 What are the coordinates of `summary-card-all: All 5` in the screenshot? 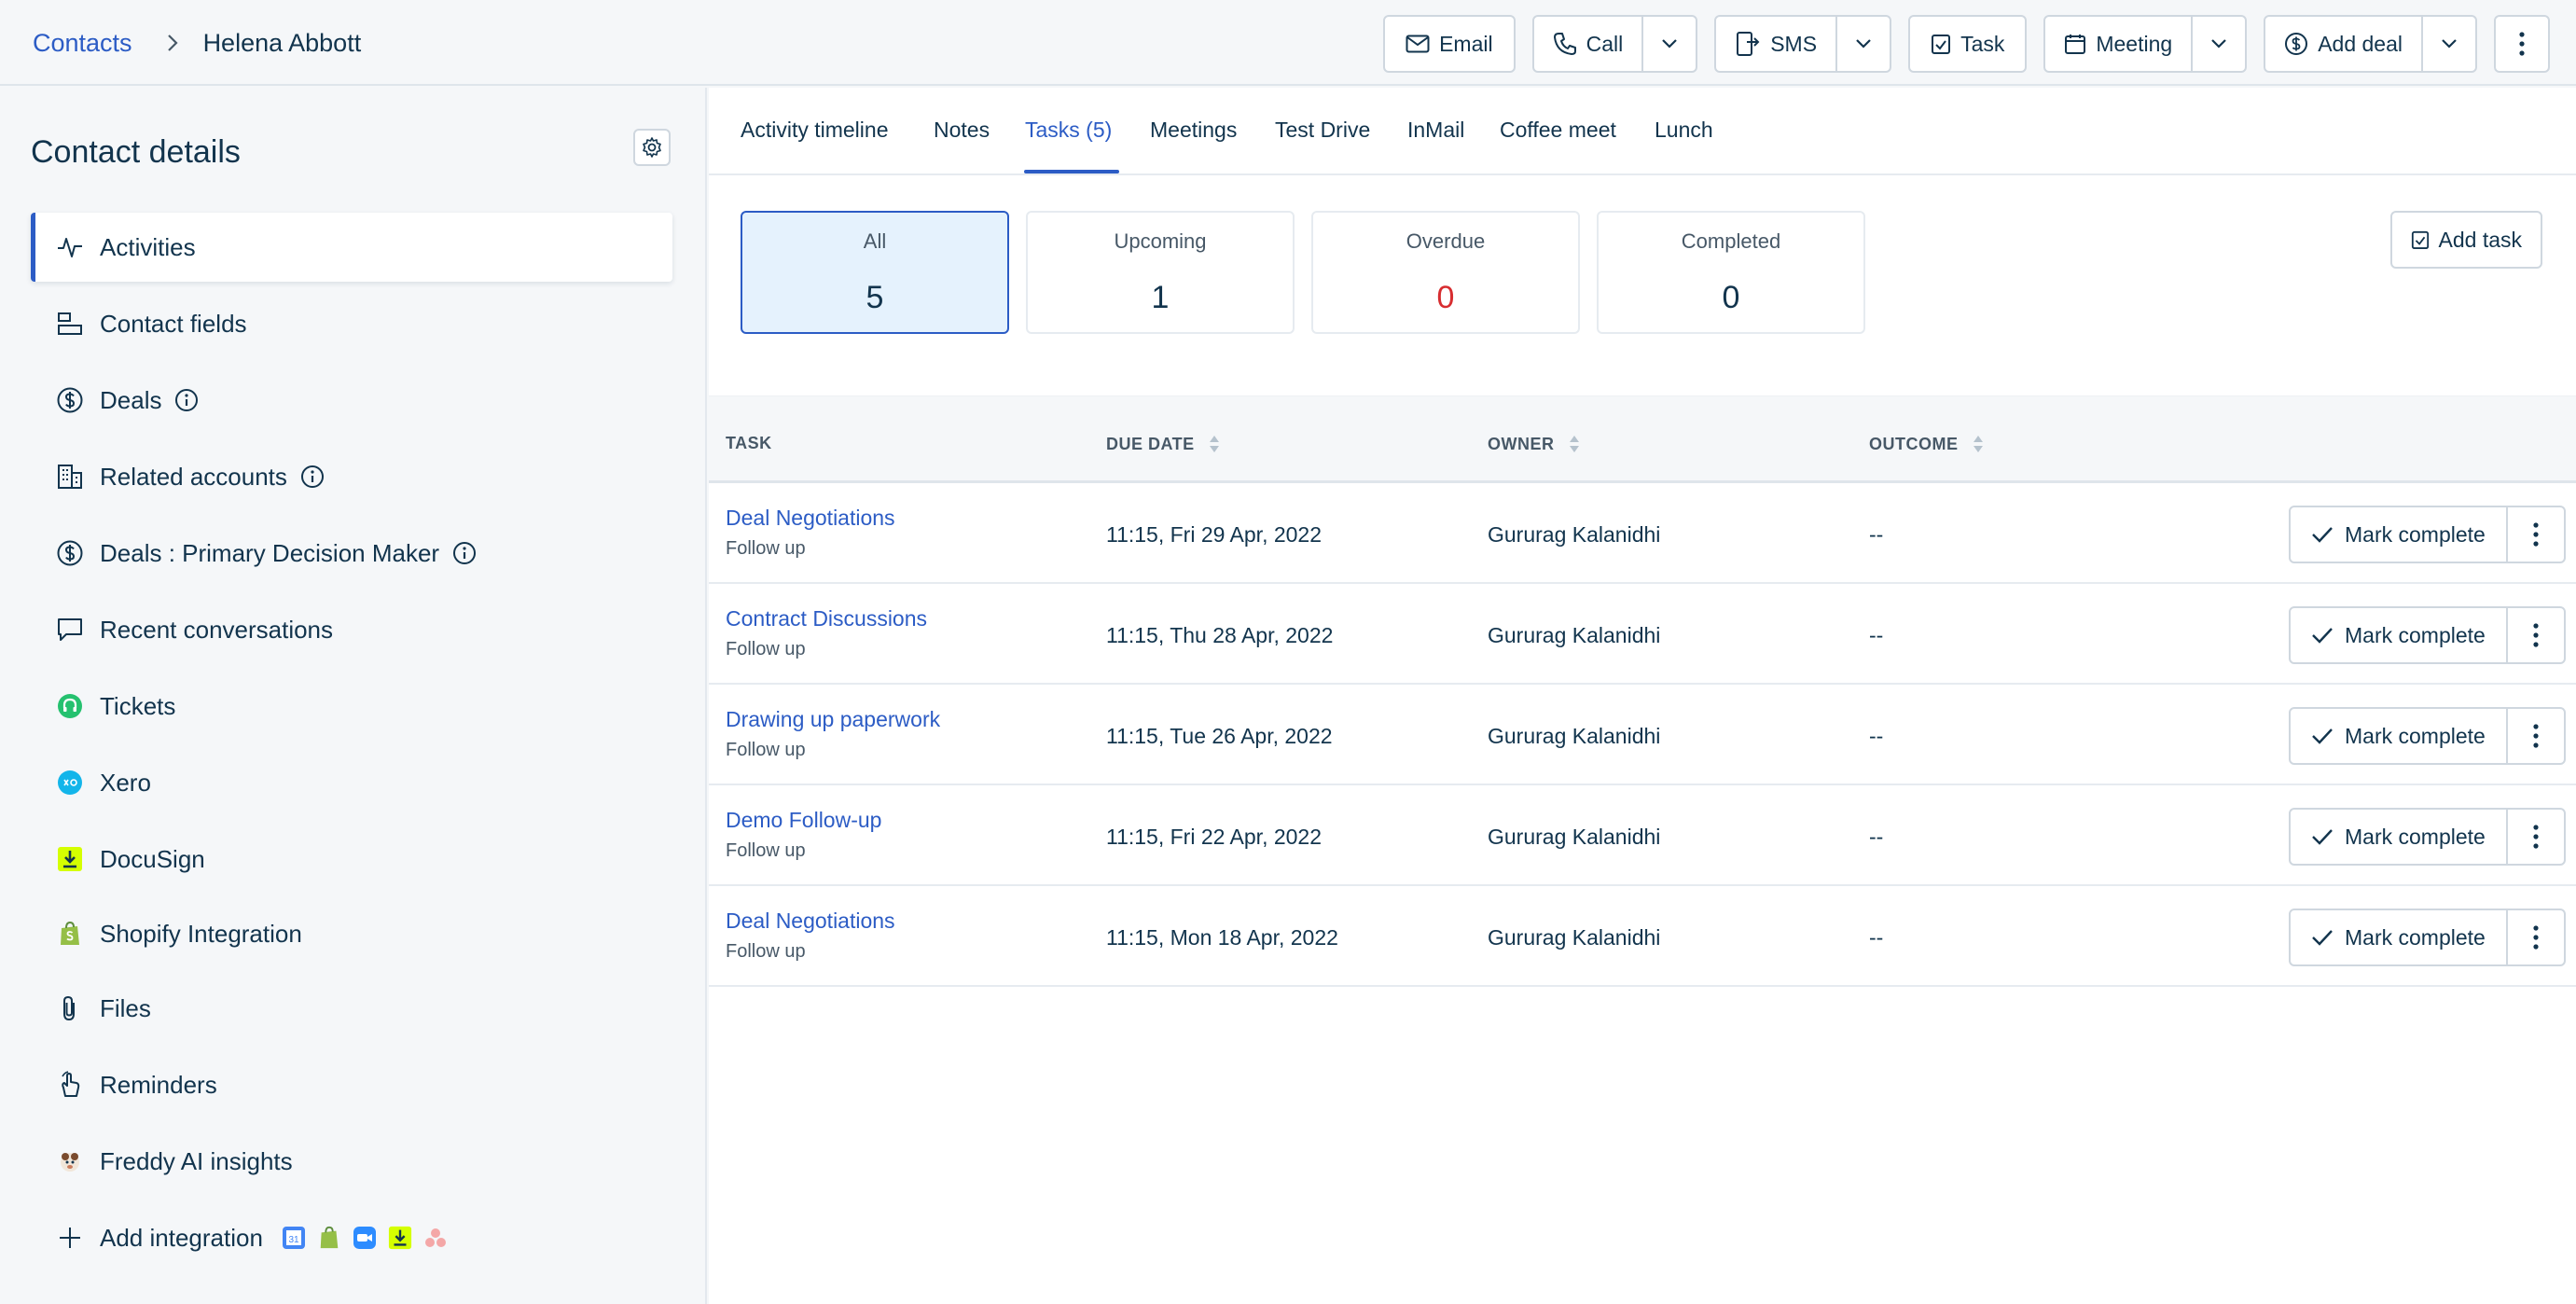 It's located at (875, 272).